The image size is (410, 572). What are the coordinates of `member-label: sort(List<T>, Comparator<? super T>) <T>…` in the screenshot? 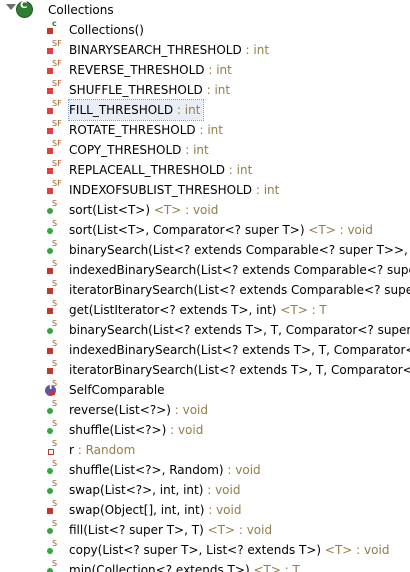 It's located at (221, 230).